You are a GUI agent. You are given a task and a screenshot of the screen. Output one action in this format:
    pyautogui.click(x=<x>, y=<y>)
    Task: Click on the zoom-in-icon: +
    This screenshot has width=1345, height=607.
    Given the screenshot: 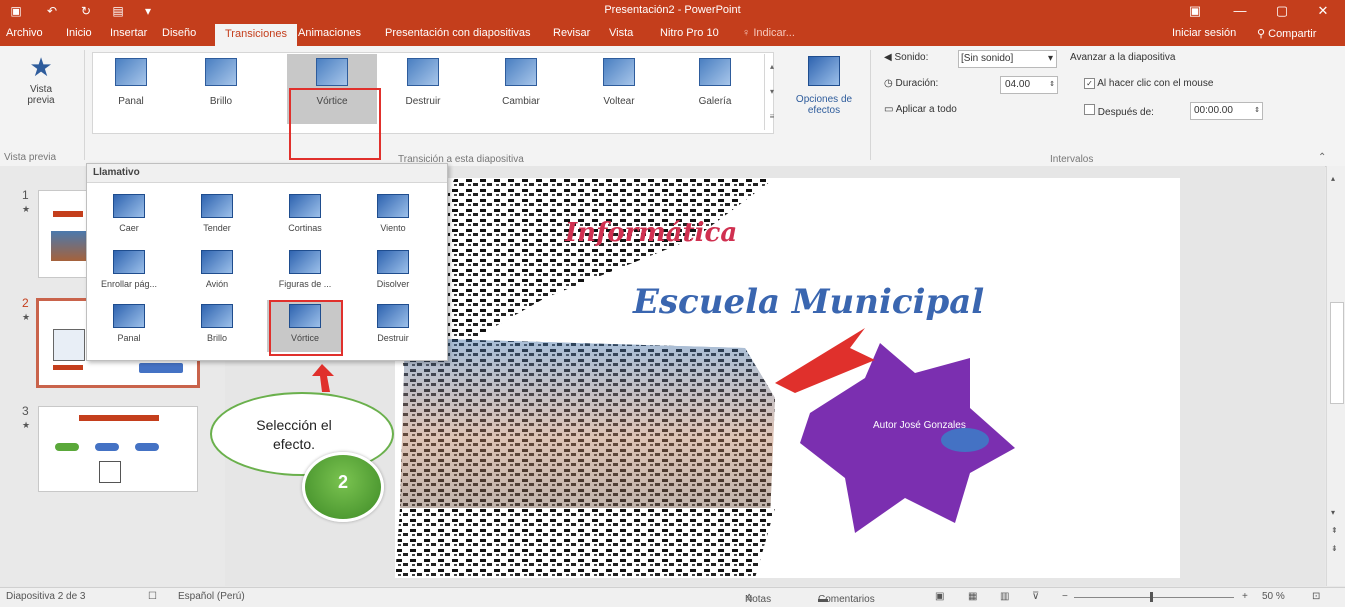 What is the action you would take?
    pyautogui.click(x=1245, y=596)
    